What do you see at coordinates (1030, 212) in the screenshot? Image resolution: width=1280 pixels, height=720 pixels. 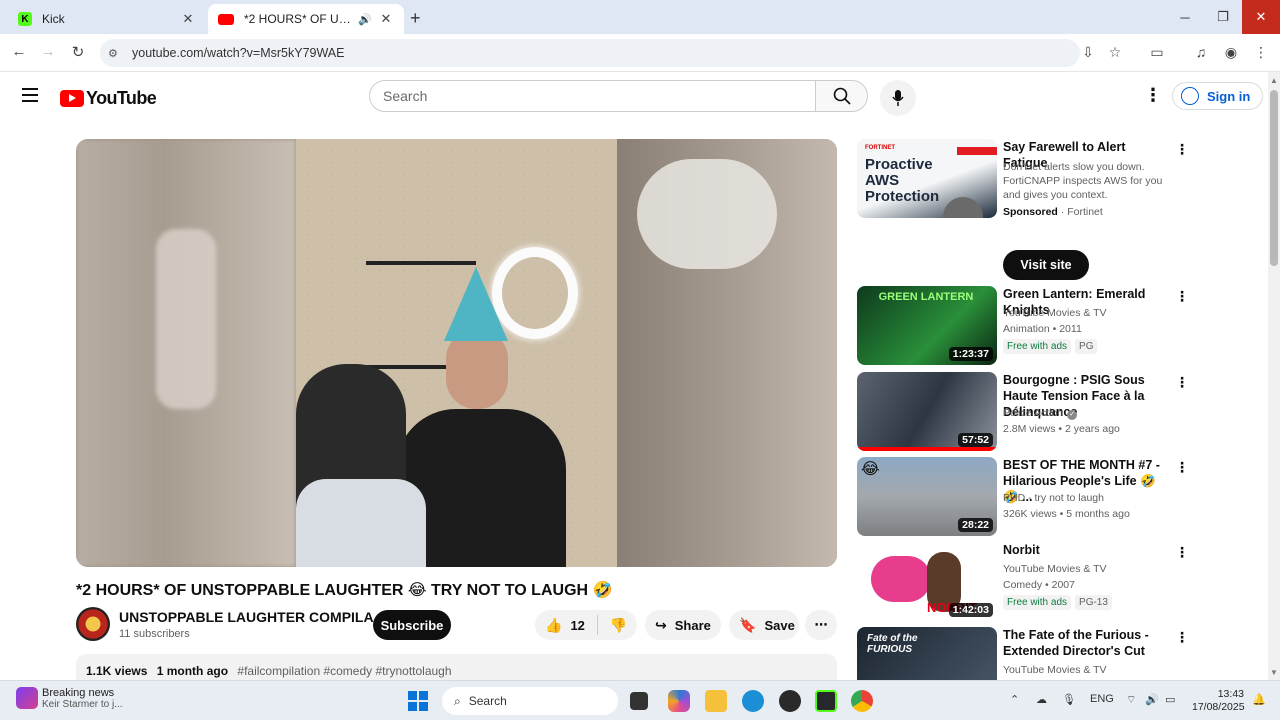 I see `sponsored-label: Sponsored` at bounding box center [1030, 212].